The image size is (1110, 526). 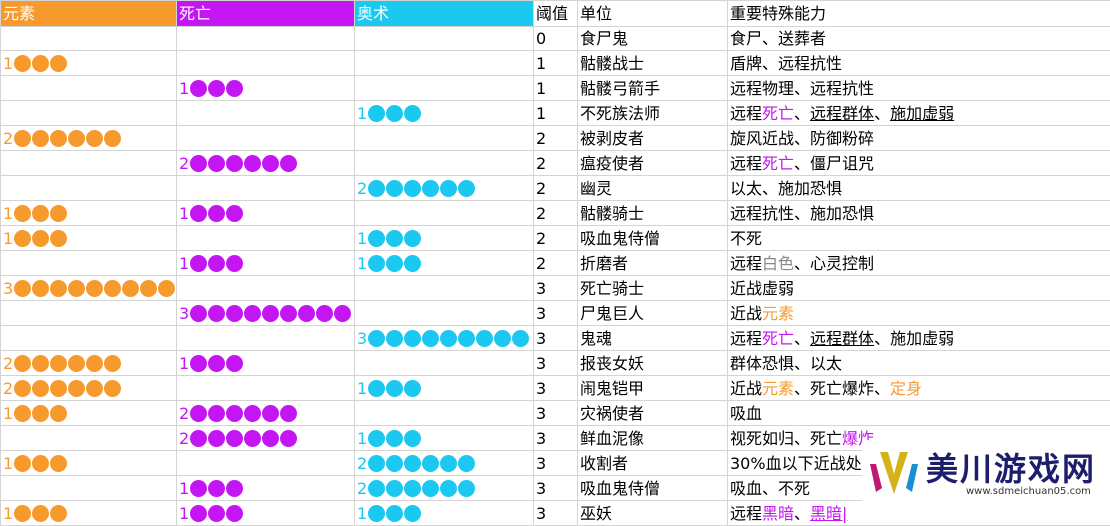 I want to click on abilities-cell: 近战虚弱, so click(x=919, y=288).